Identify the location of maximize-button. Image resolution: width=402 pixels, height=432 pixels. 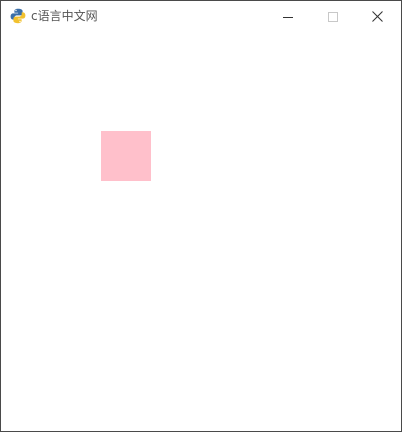
(332, 16).